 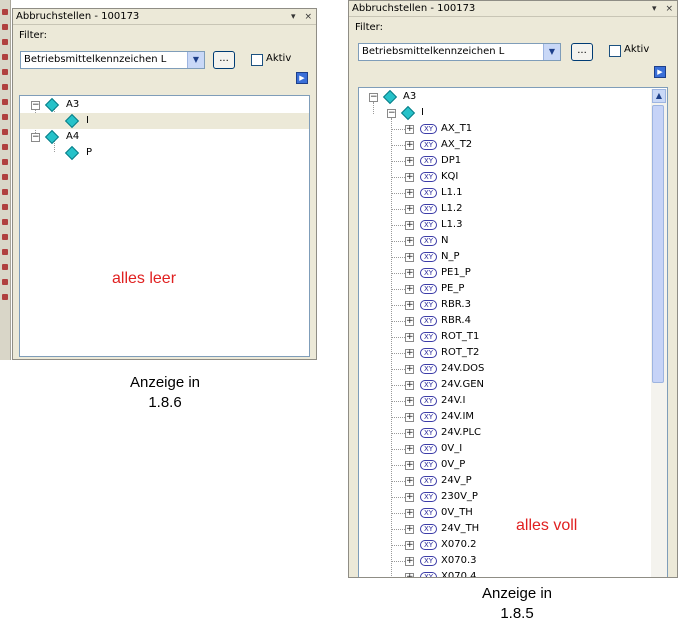 What do you see at coordinates (513, 241) in the screenshot?
I see `tree-item-row: + XY N` at bounding box center [513, 241].